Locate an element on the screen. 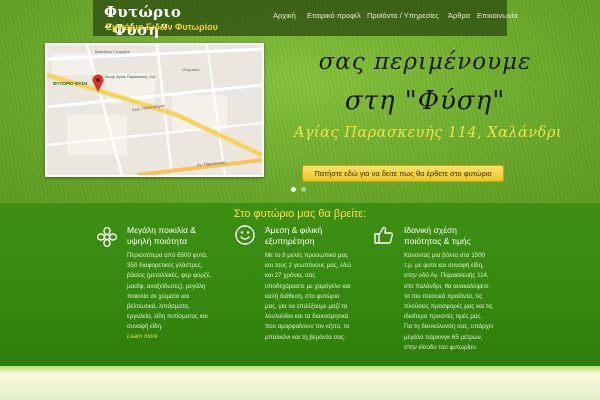 Image resolution: width=600 pixels, height=400 pixels. site-subtitle: Εμπόριο Ειδών Φυτωρίου is located at coordinates (162, 27).